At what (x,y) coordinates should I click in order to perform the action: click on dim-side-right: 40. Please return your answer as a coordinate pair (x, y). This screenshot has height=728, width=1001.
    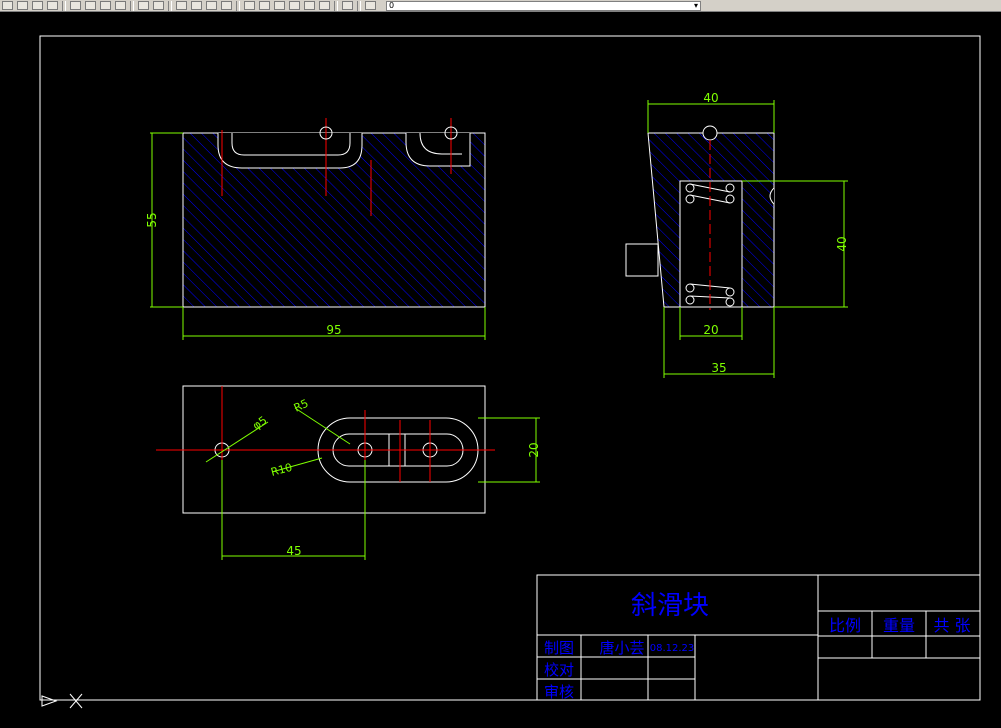
    Looking at the image, I should click on (842, 243).